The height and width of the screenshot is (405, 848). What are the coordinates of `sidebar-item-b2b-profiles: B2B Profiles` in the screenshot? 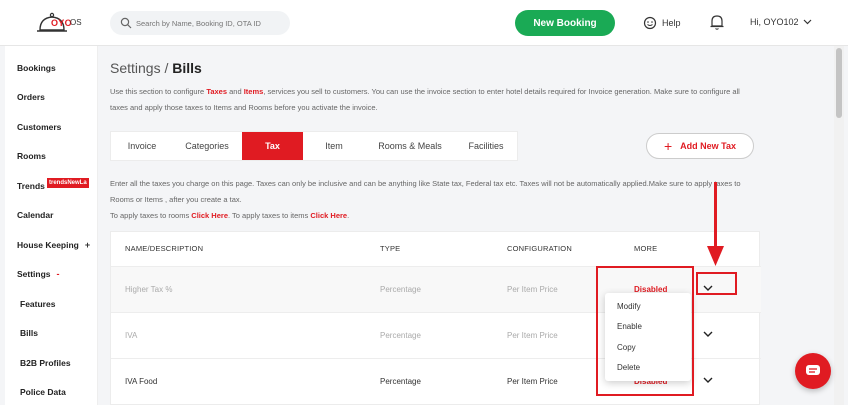 It's located at (45, 363).